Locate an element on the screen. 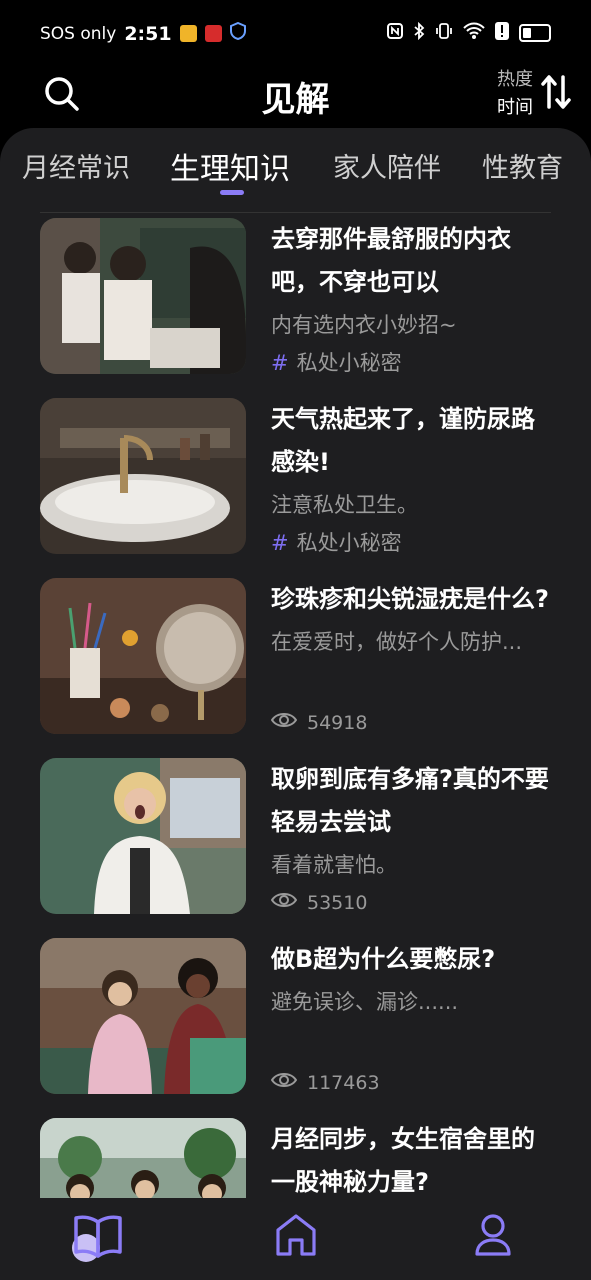  view-count-value: 117463 is located at coordinates (343, 1082).